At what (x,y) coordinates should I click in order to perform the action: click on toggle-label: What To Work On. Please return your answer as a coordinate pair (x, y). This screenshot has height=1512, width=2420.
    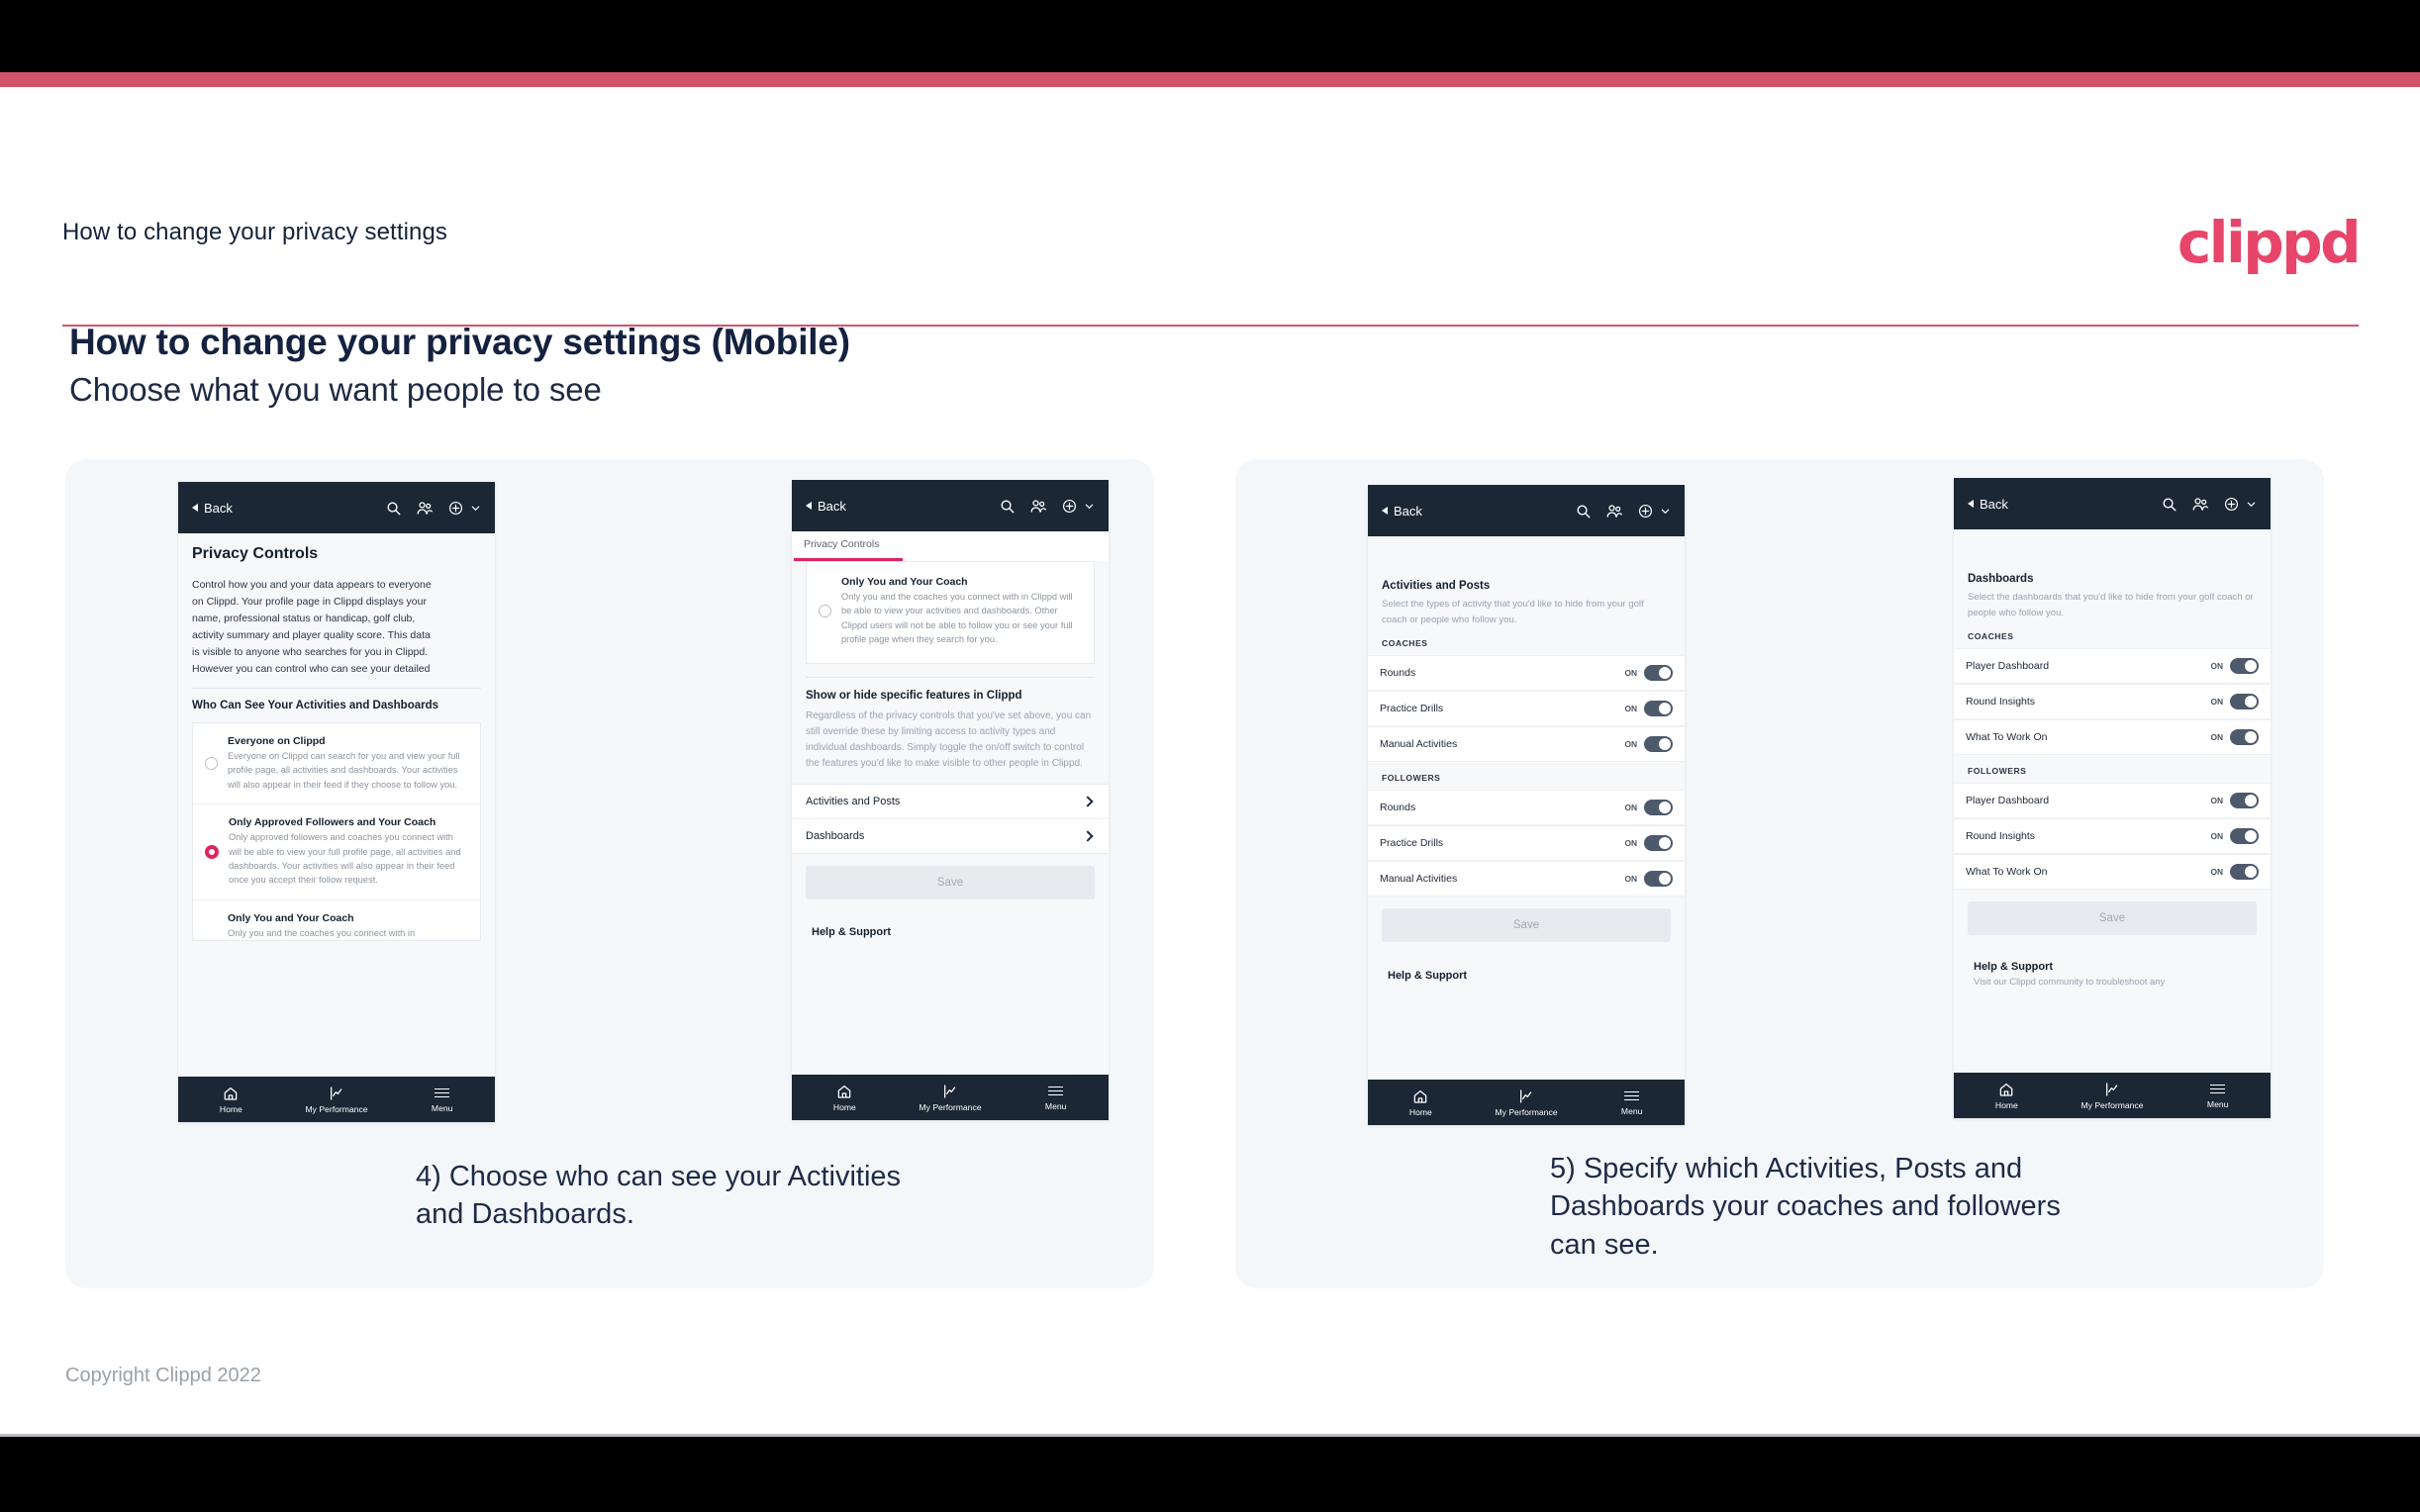
    Looking at the image, I should click on (2007, 873).